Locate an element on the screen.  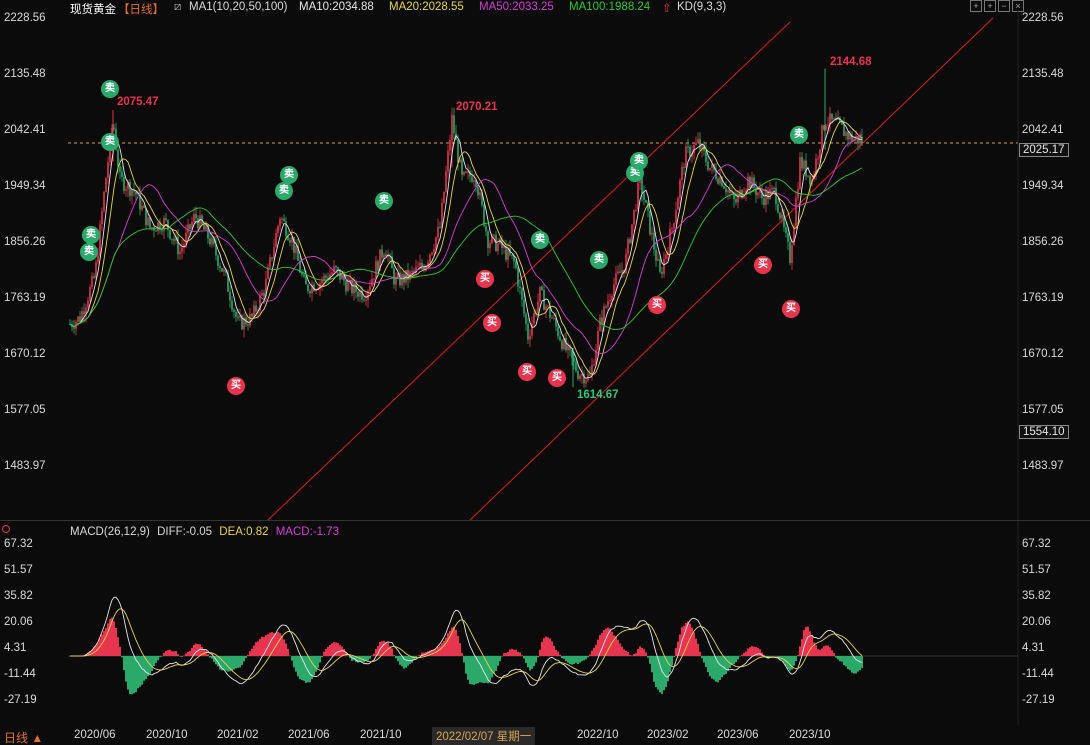
low-price-box: 1554.10 is located at coordinates (1044, 432).